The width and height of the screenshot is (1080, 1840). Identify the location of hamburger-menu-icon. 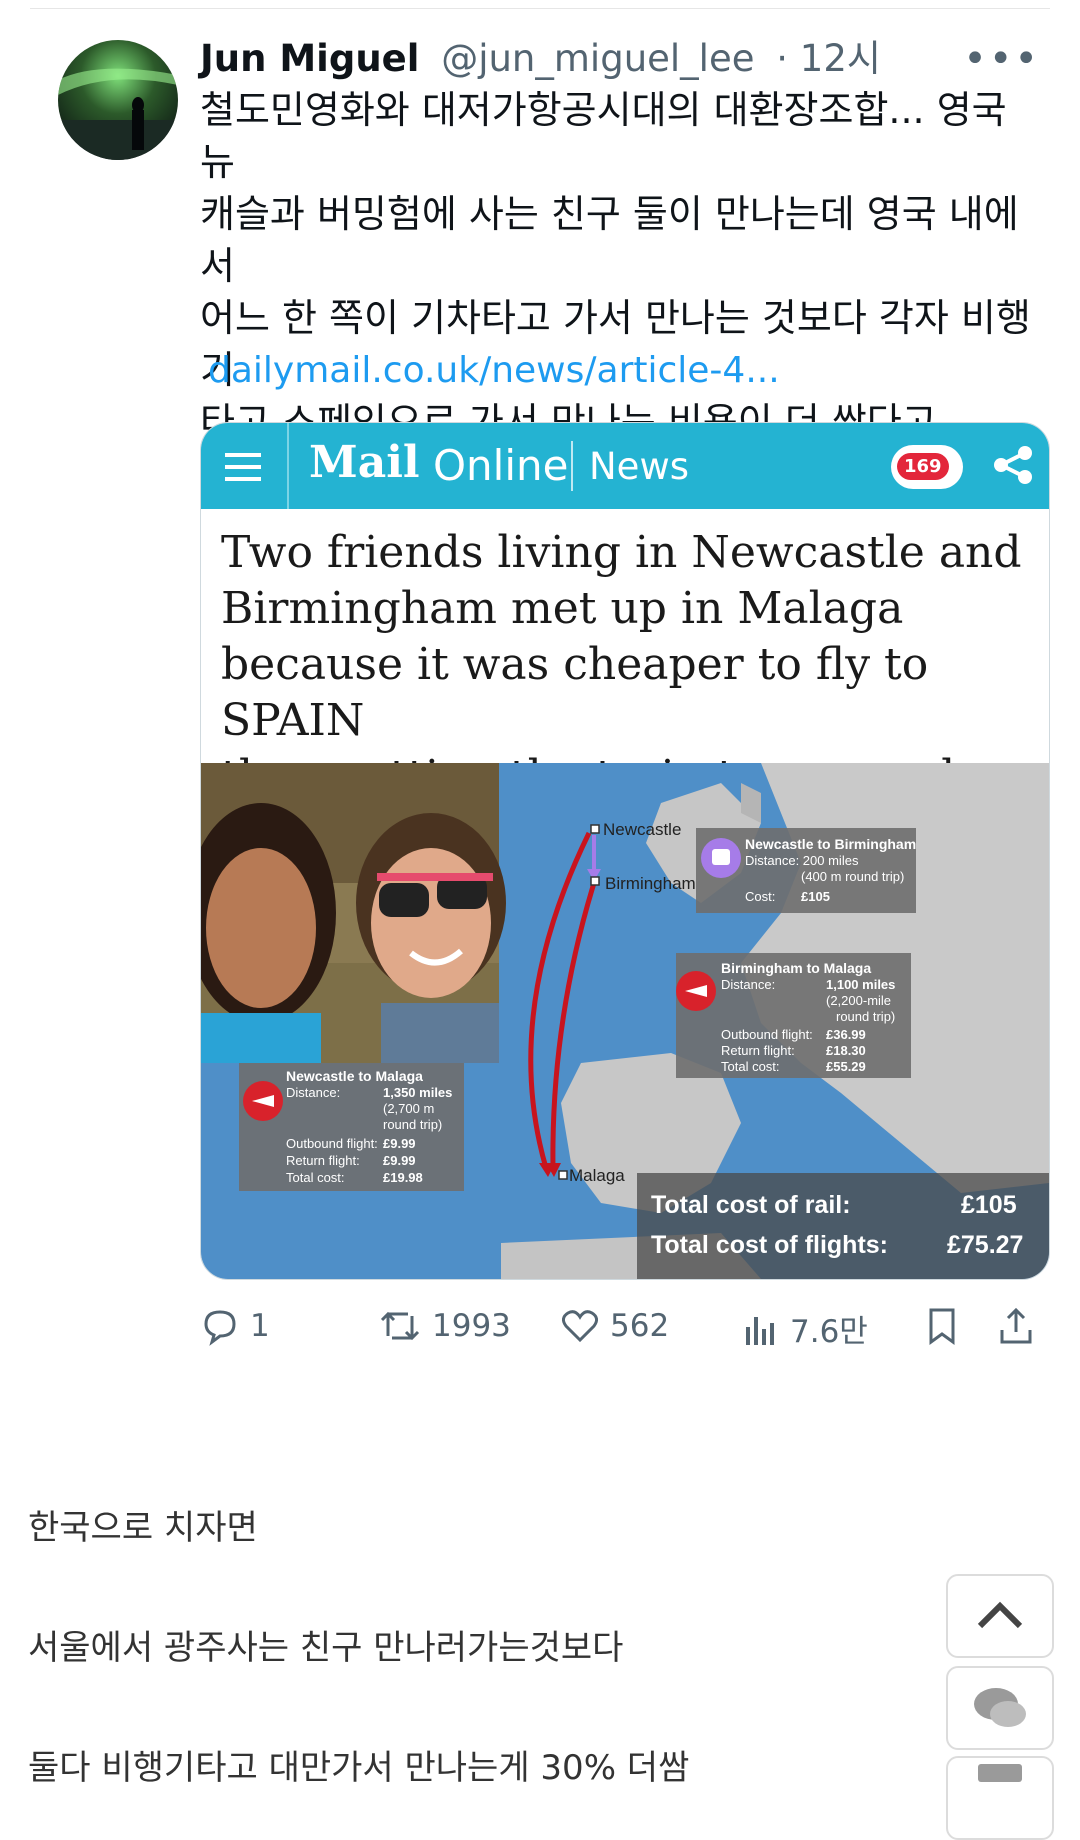
(245, 466).